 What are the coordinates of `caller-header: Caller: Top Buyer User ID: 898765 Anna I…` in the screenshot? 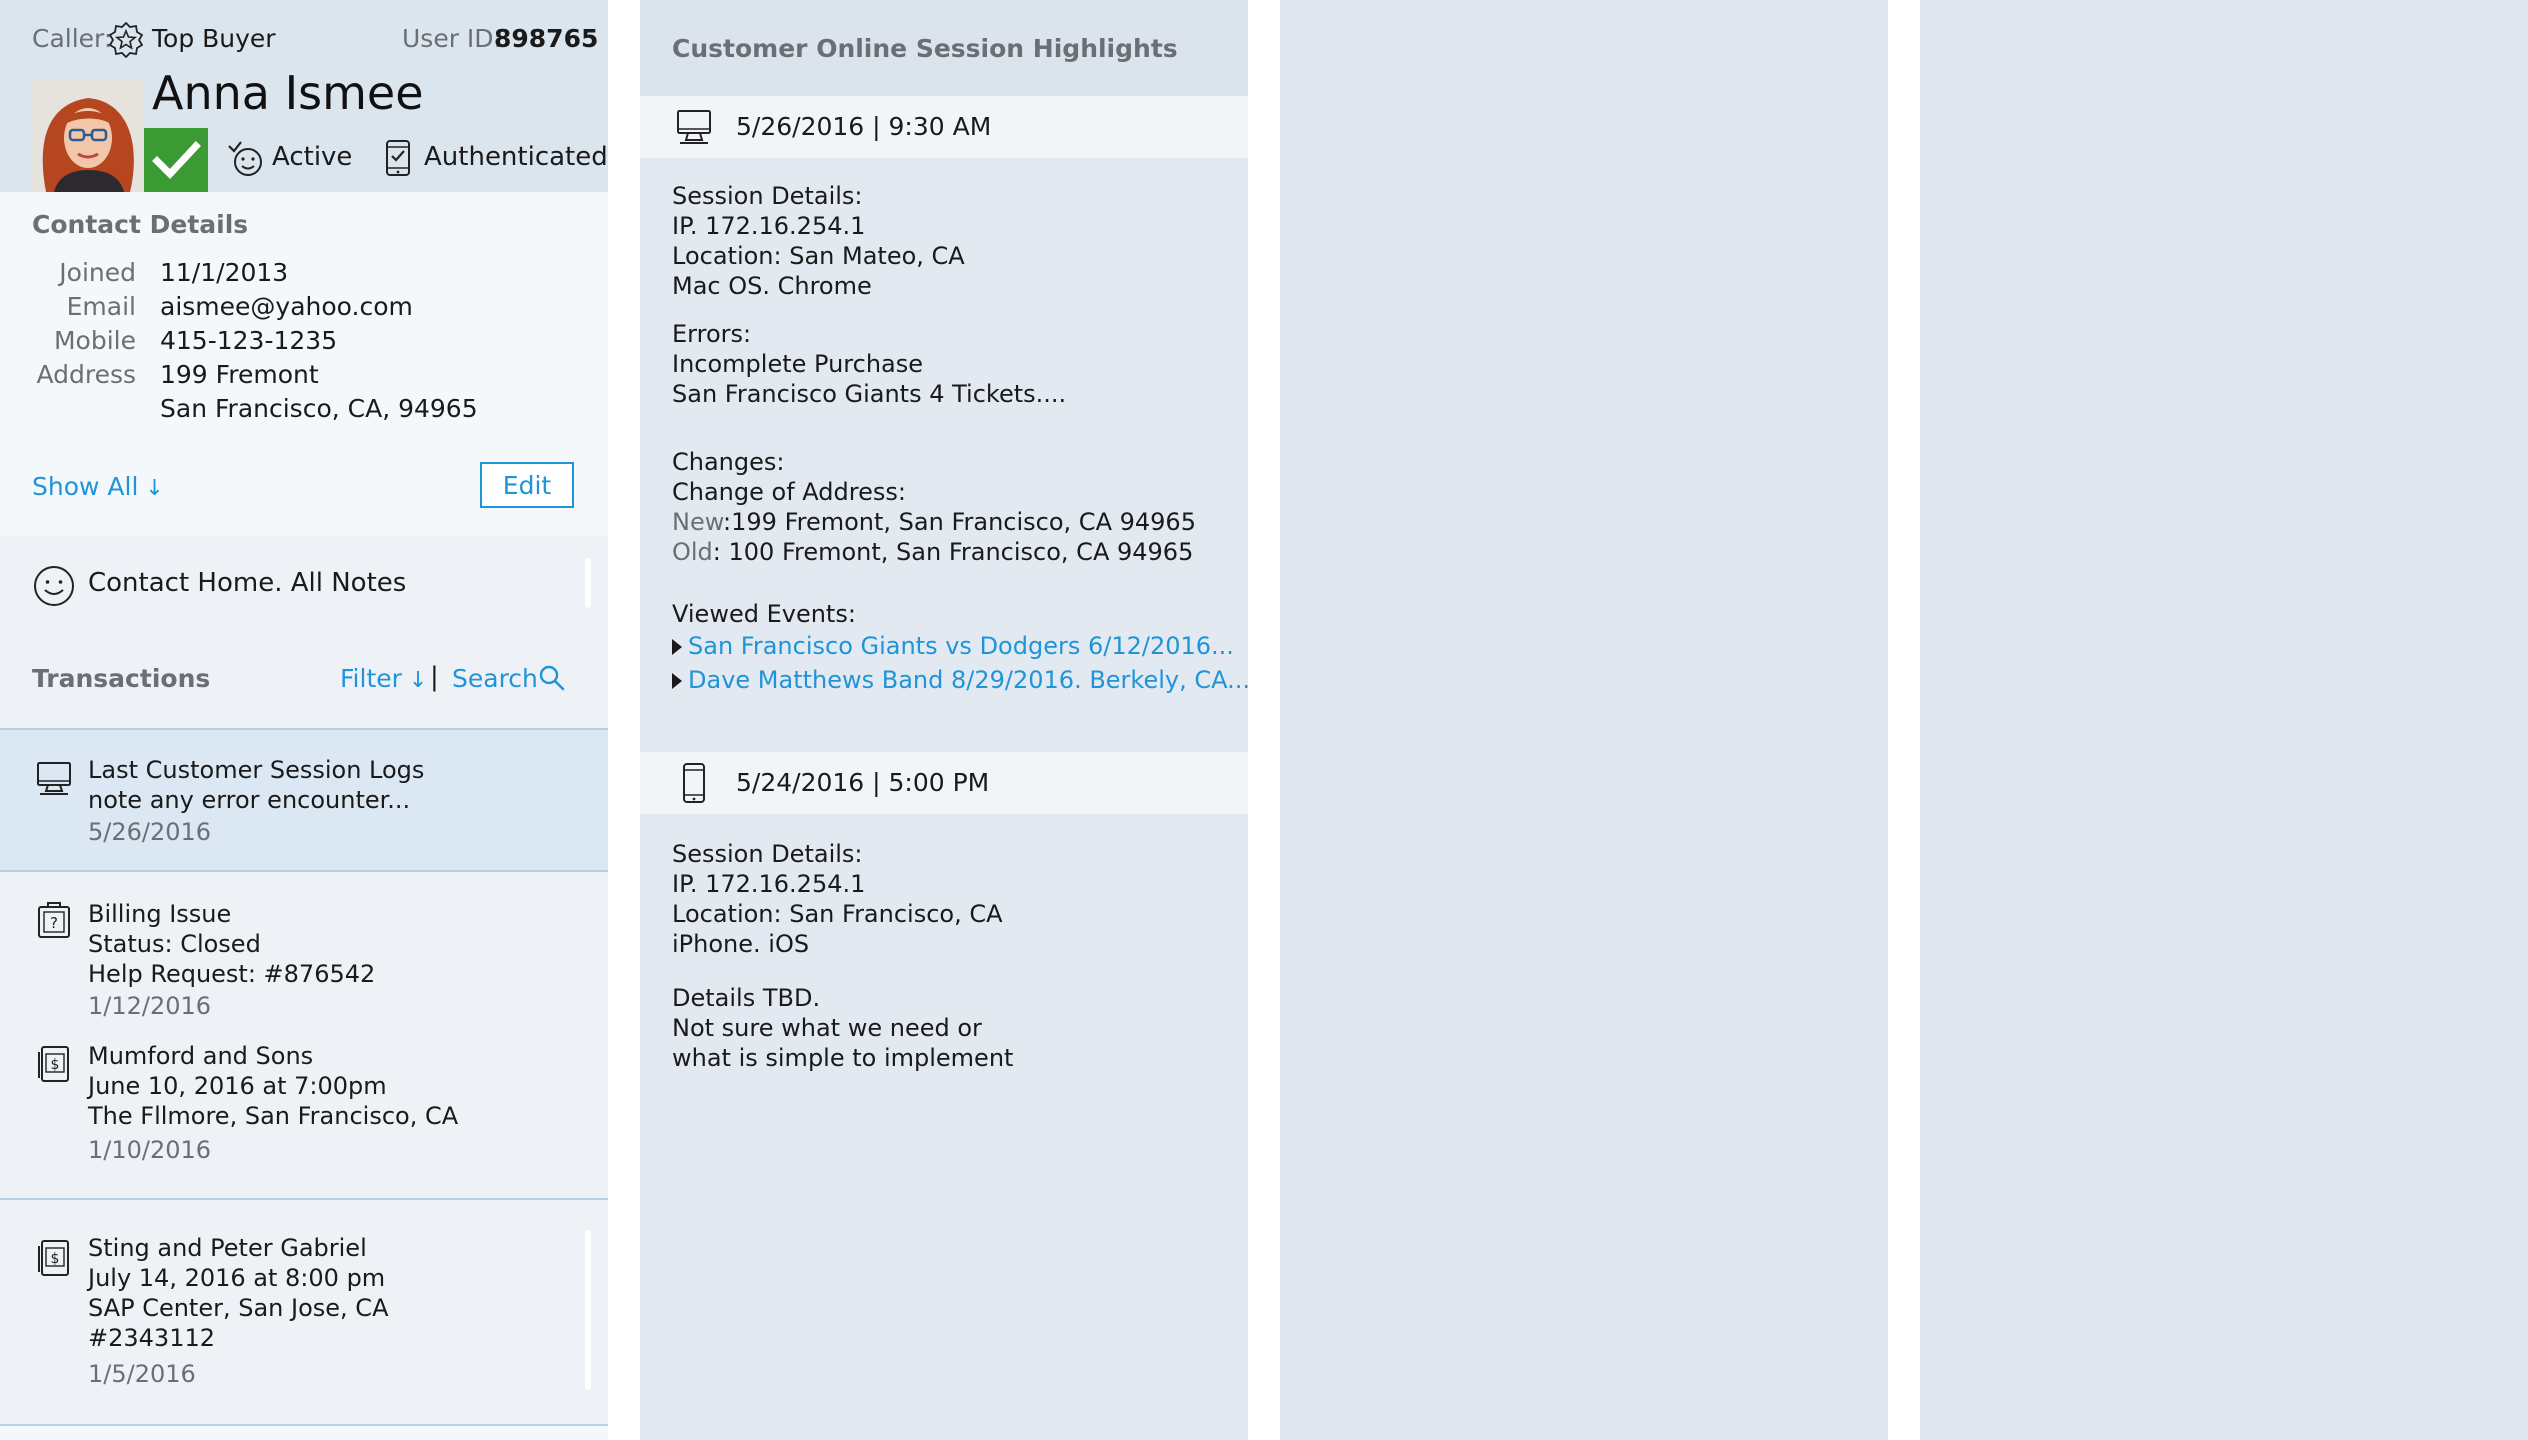 It's located at (304, 96).